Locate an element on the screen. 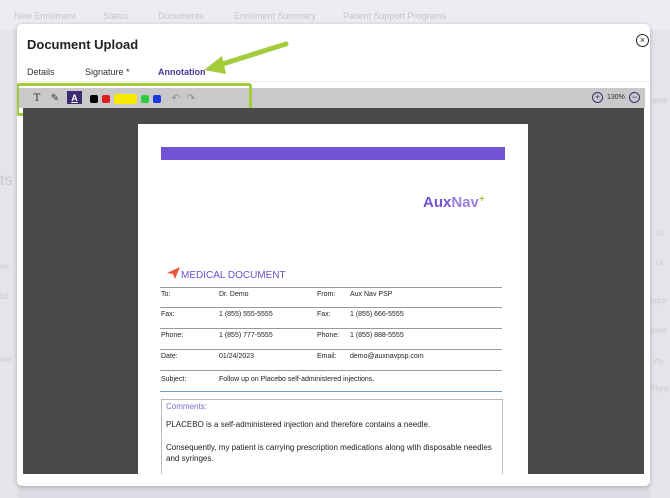 The image size is (670, 498). logo-aux: Aux is located at coordinates (437, 202).